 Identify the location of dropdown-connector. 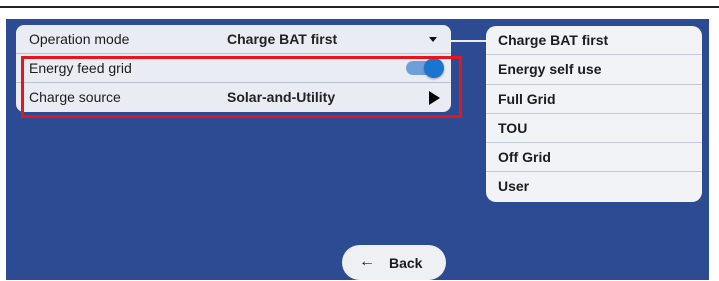
(468, 41).